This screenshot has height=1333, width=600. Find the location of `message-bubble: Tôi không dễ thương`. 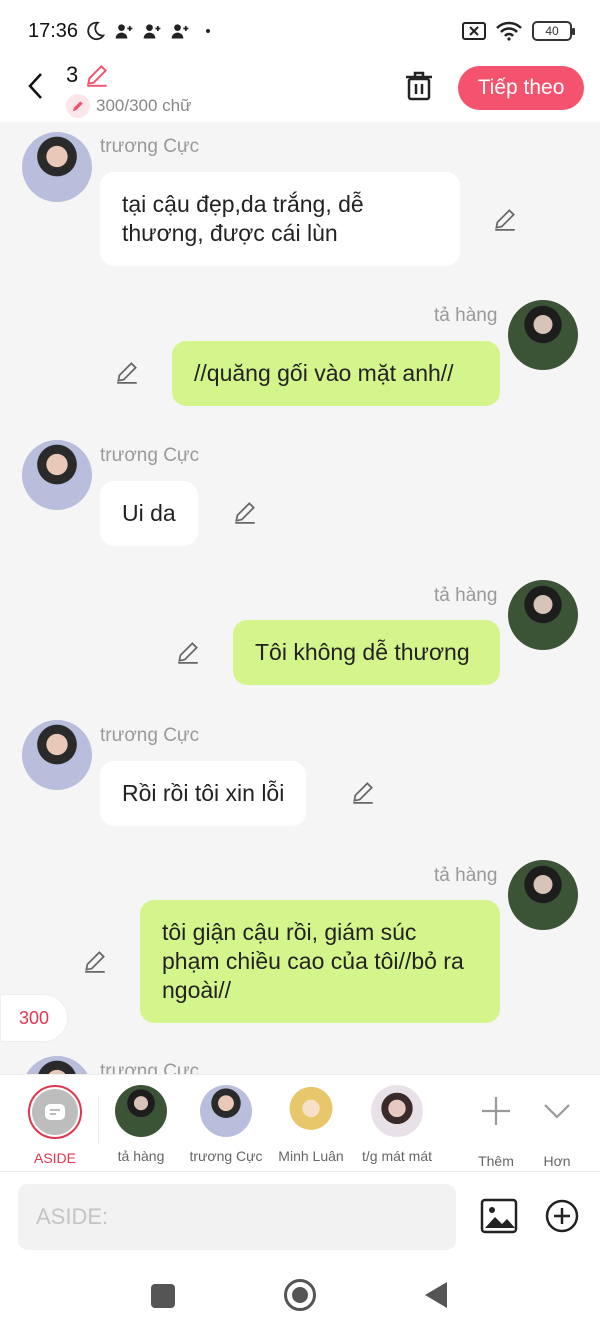

message-bubble: Tôi không dễ thương is located at coordinates (366, 652).